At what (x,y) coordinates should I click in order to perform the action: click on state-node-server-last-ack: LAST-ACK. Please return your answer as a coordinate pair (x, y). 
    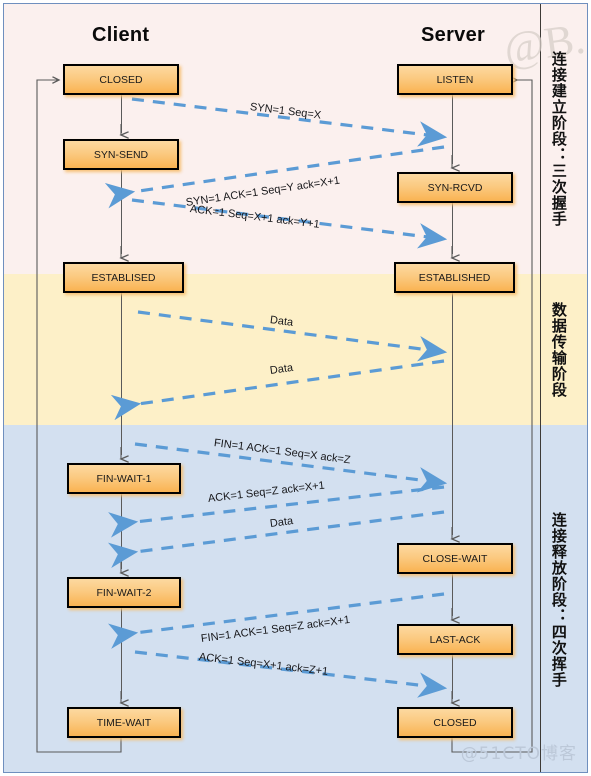
    Looking at the image, I should click on (455, 639).